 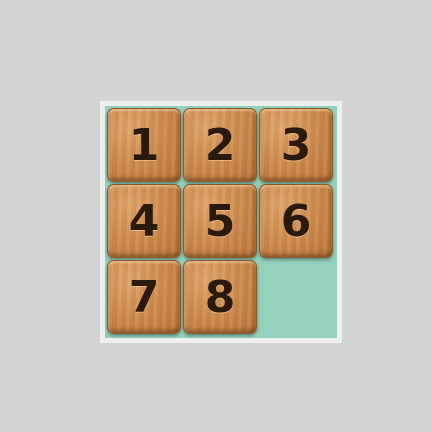 I want to click on tile-number: 4, so click(x=144, y=221).